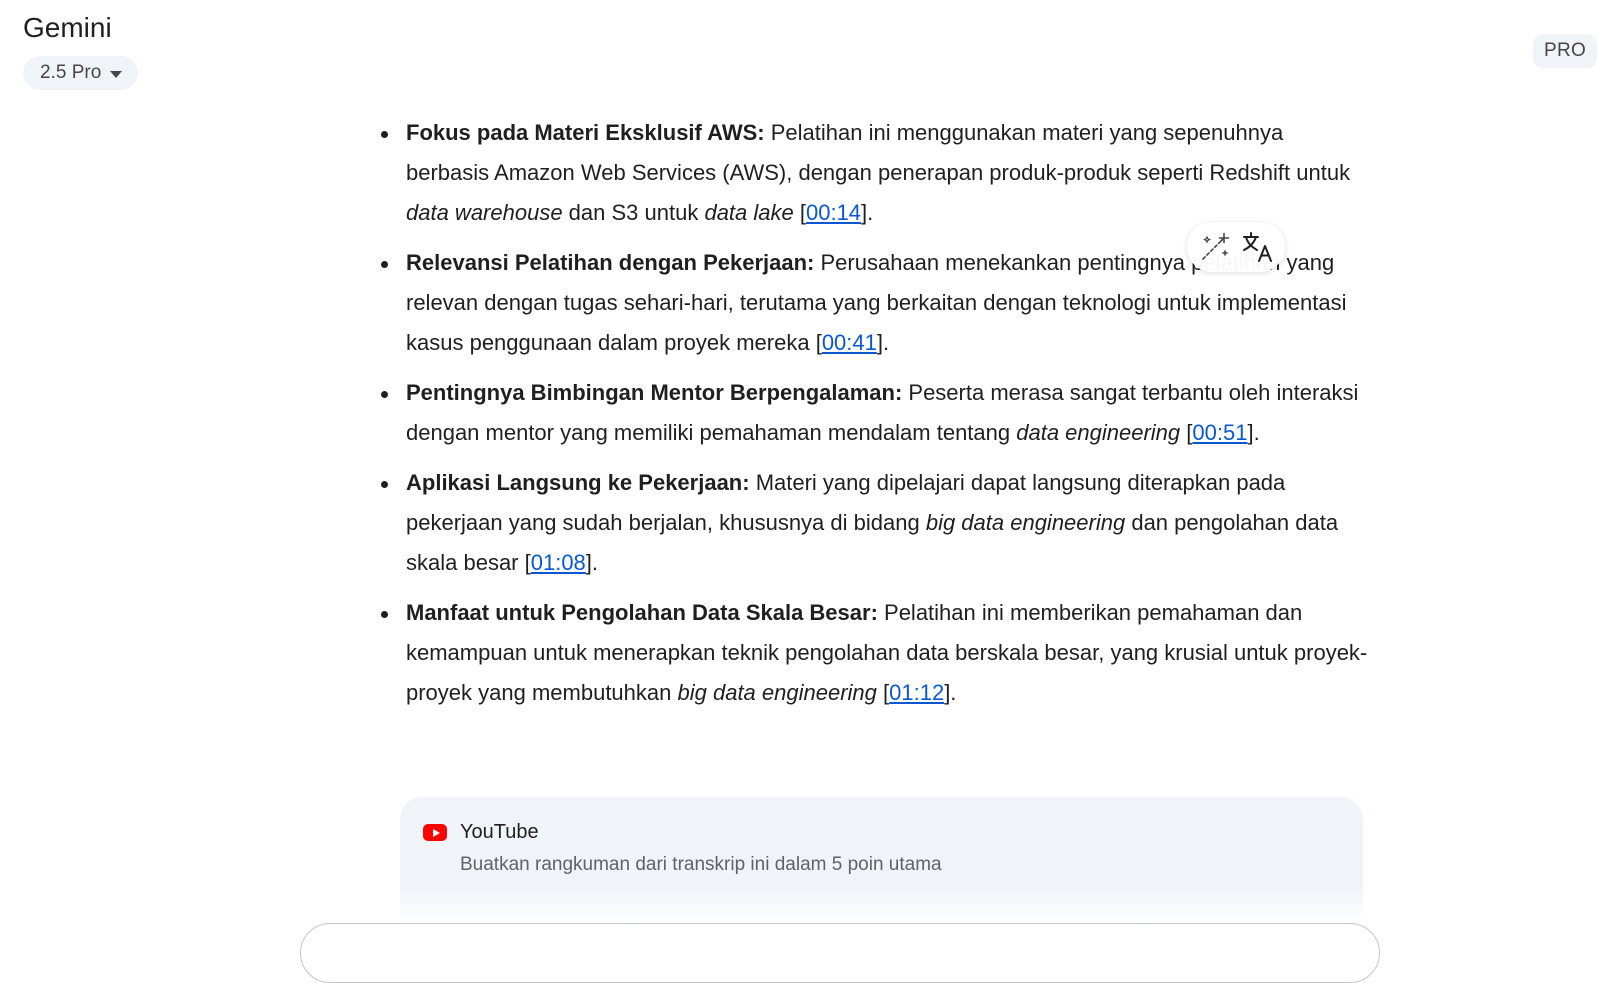  What do you see at coordinates (585, 132) in the screenshot?
I see `point-title: Fokus pada Materi Eksklusif AWS:` at bounding box center [585, 132].